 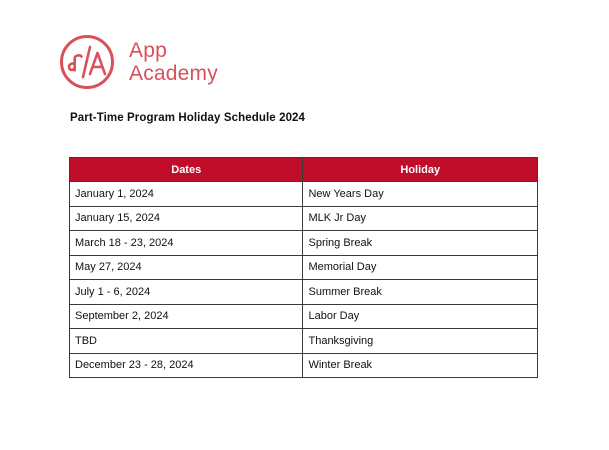 I want to click on logo-wordmark-line1: App, so click(x=148, y=50).